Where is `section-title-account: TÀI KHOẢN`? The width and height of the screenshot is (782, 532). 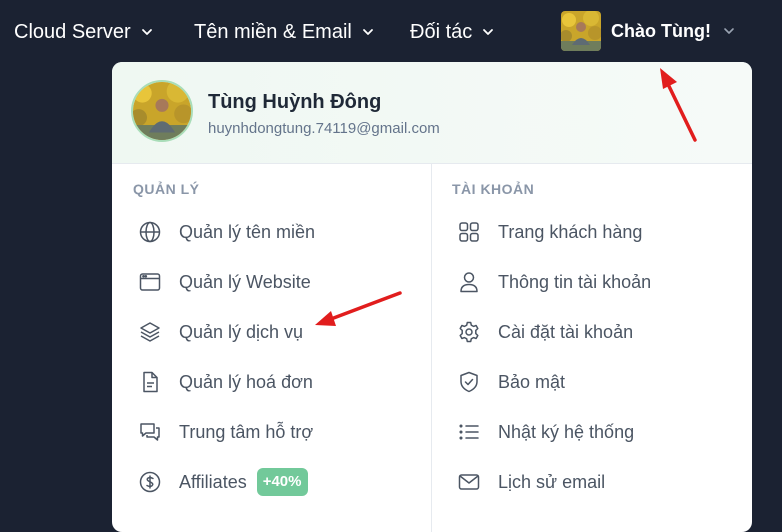
section-title-account: TÀI KHOẢN is located at coordinates (493, 189).